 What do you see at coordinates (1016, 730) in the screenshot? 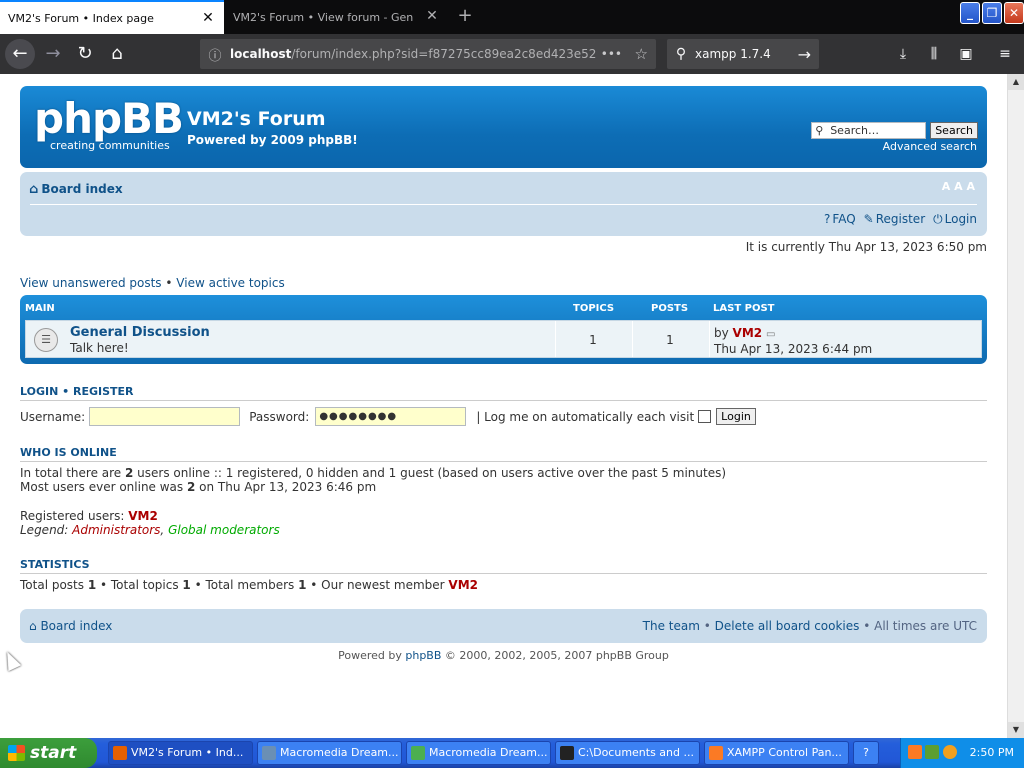
I see `scroll-down-icon: ▼` at bounding box center [1016, 730].